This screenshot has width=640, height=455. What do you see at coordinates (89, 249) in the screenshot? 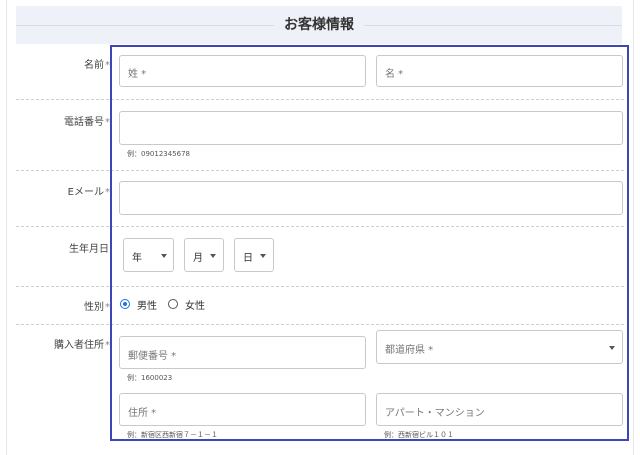
I see `birthdate-label: 生年月日` at bounding box center [89, 249].